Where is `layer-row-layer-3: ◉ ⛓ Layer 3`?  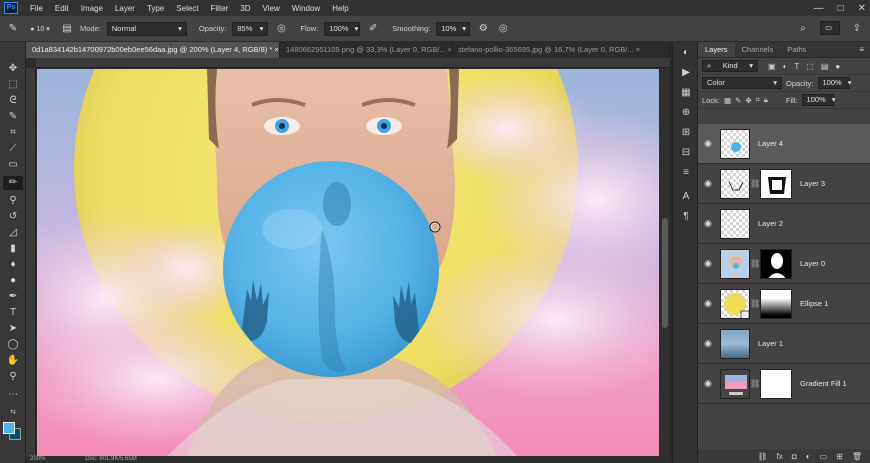 layer-row-layer-3: ◉ ⛓ Layer 3 is located at coordinates (784, 184).